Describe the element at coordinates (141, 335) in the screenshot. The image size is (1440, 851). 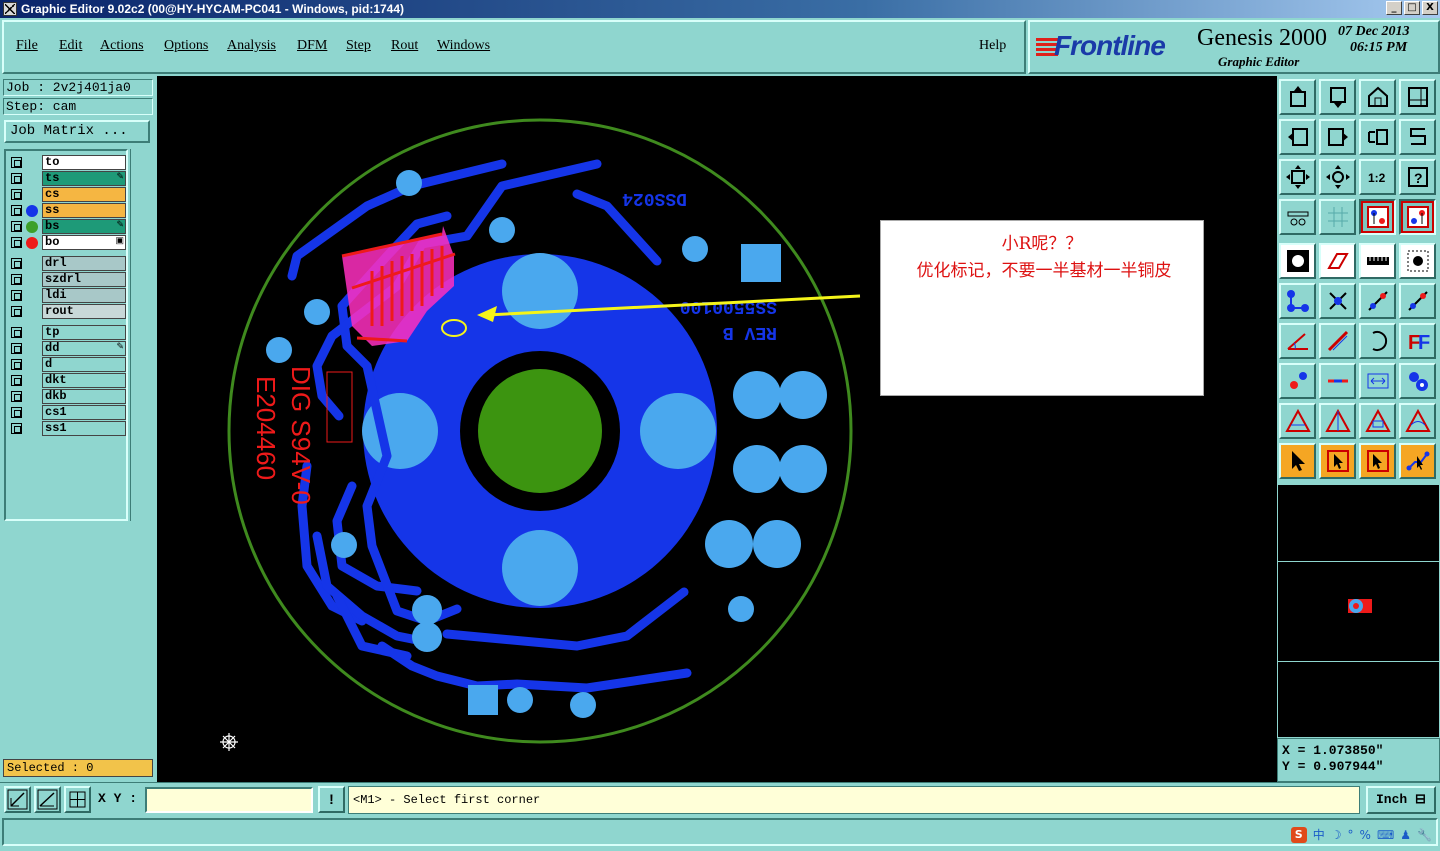
I see `layer-scrollbar` at that location.